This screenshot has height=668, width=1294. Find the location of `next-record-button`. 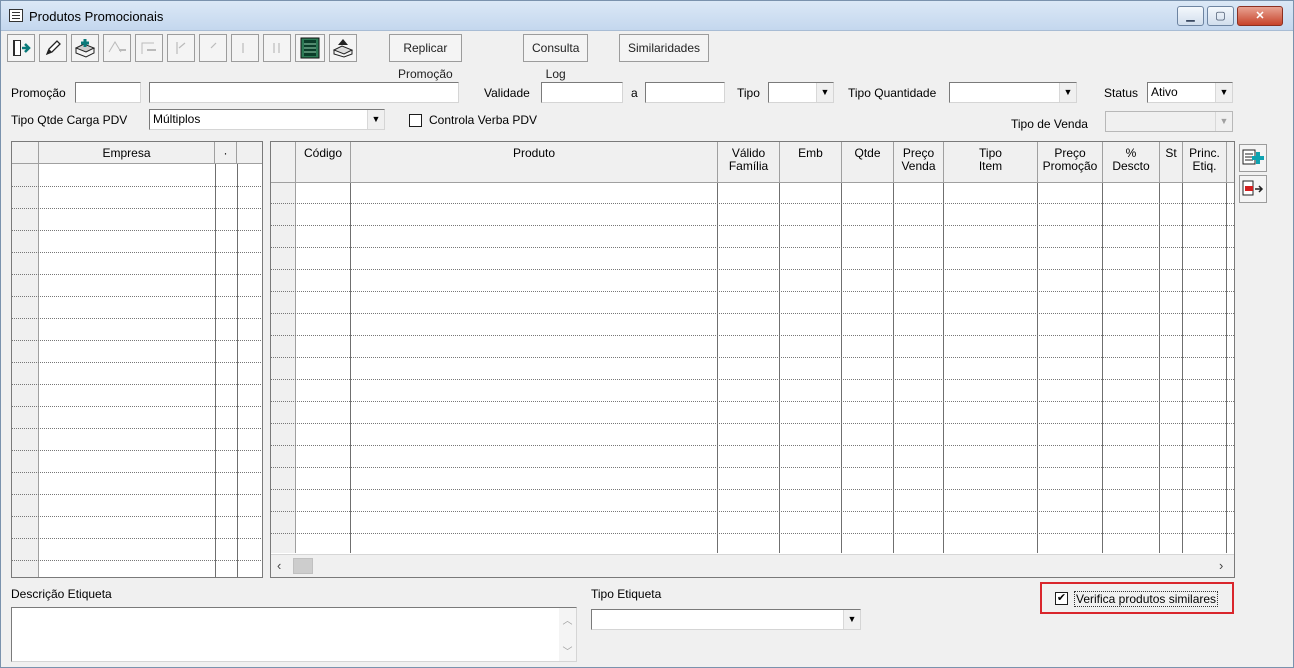

next-record-button is located at coordinates (245, 48).